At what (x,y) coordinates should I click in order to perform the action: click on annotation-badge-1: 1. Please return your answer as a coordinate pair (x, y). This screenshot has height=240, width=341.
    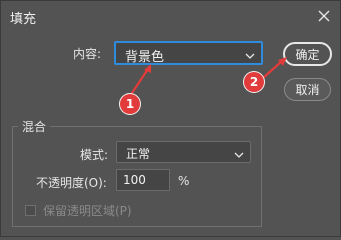
    Looking at the image, I should click on (130, 104).